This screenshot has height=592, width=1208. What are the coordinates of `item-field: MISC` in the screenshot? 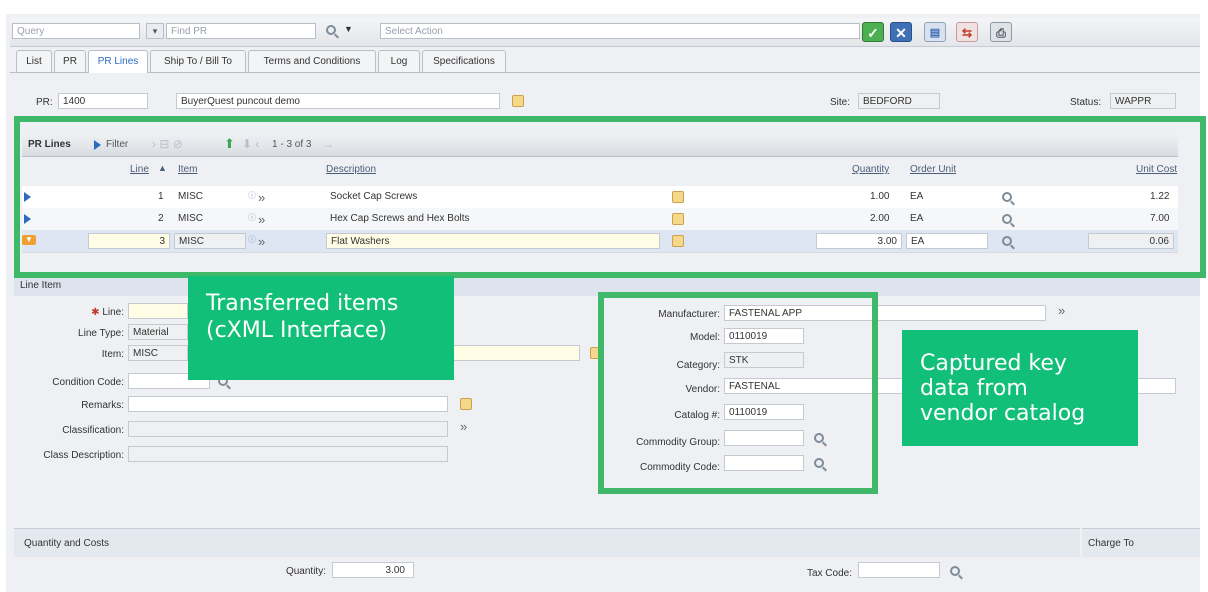 It's located at (158, 353).